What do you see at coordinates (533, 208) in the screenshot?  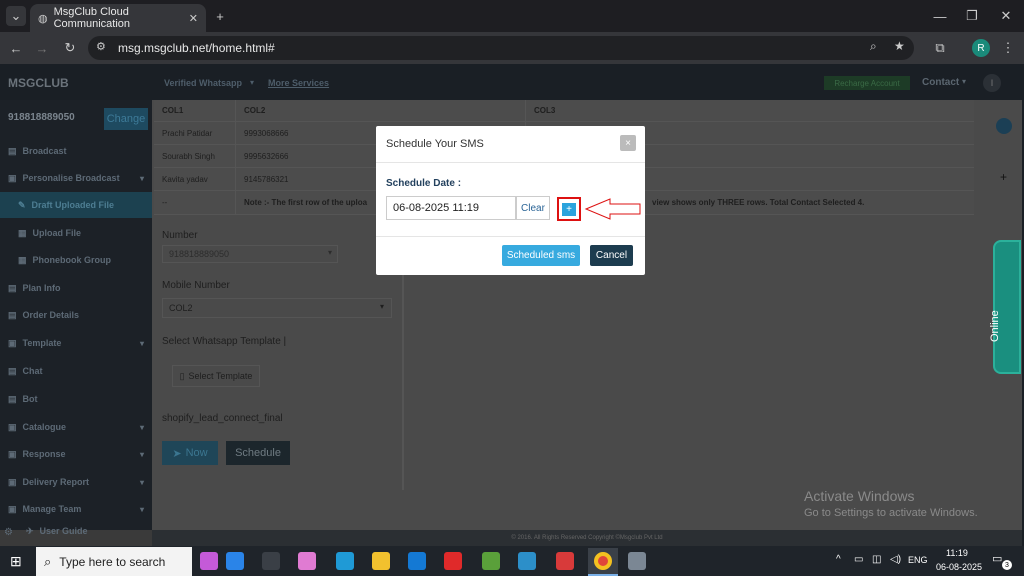 I see `clear-button: Clear` at bounding box center [533, 208].